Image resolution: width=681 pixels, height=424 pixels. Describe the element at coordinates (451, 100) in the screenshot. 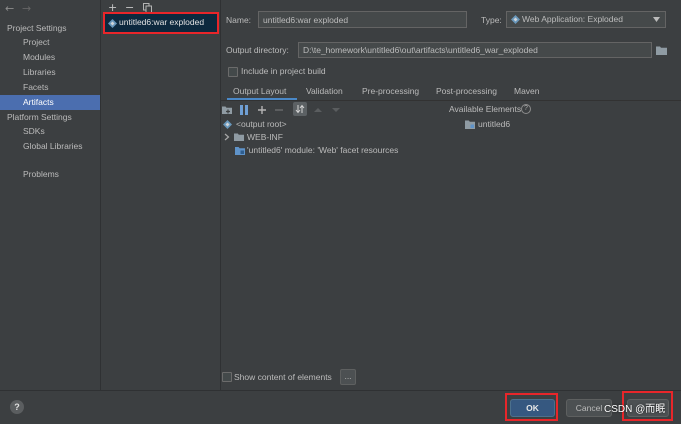

I see `tab-bar-divider` at that location.